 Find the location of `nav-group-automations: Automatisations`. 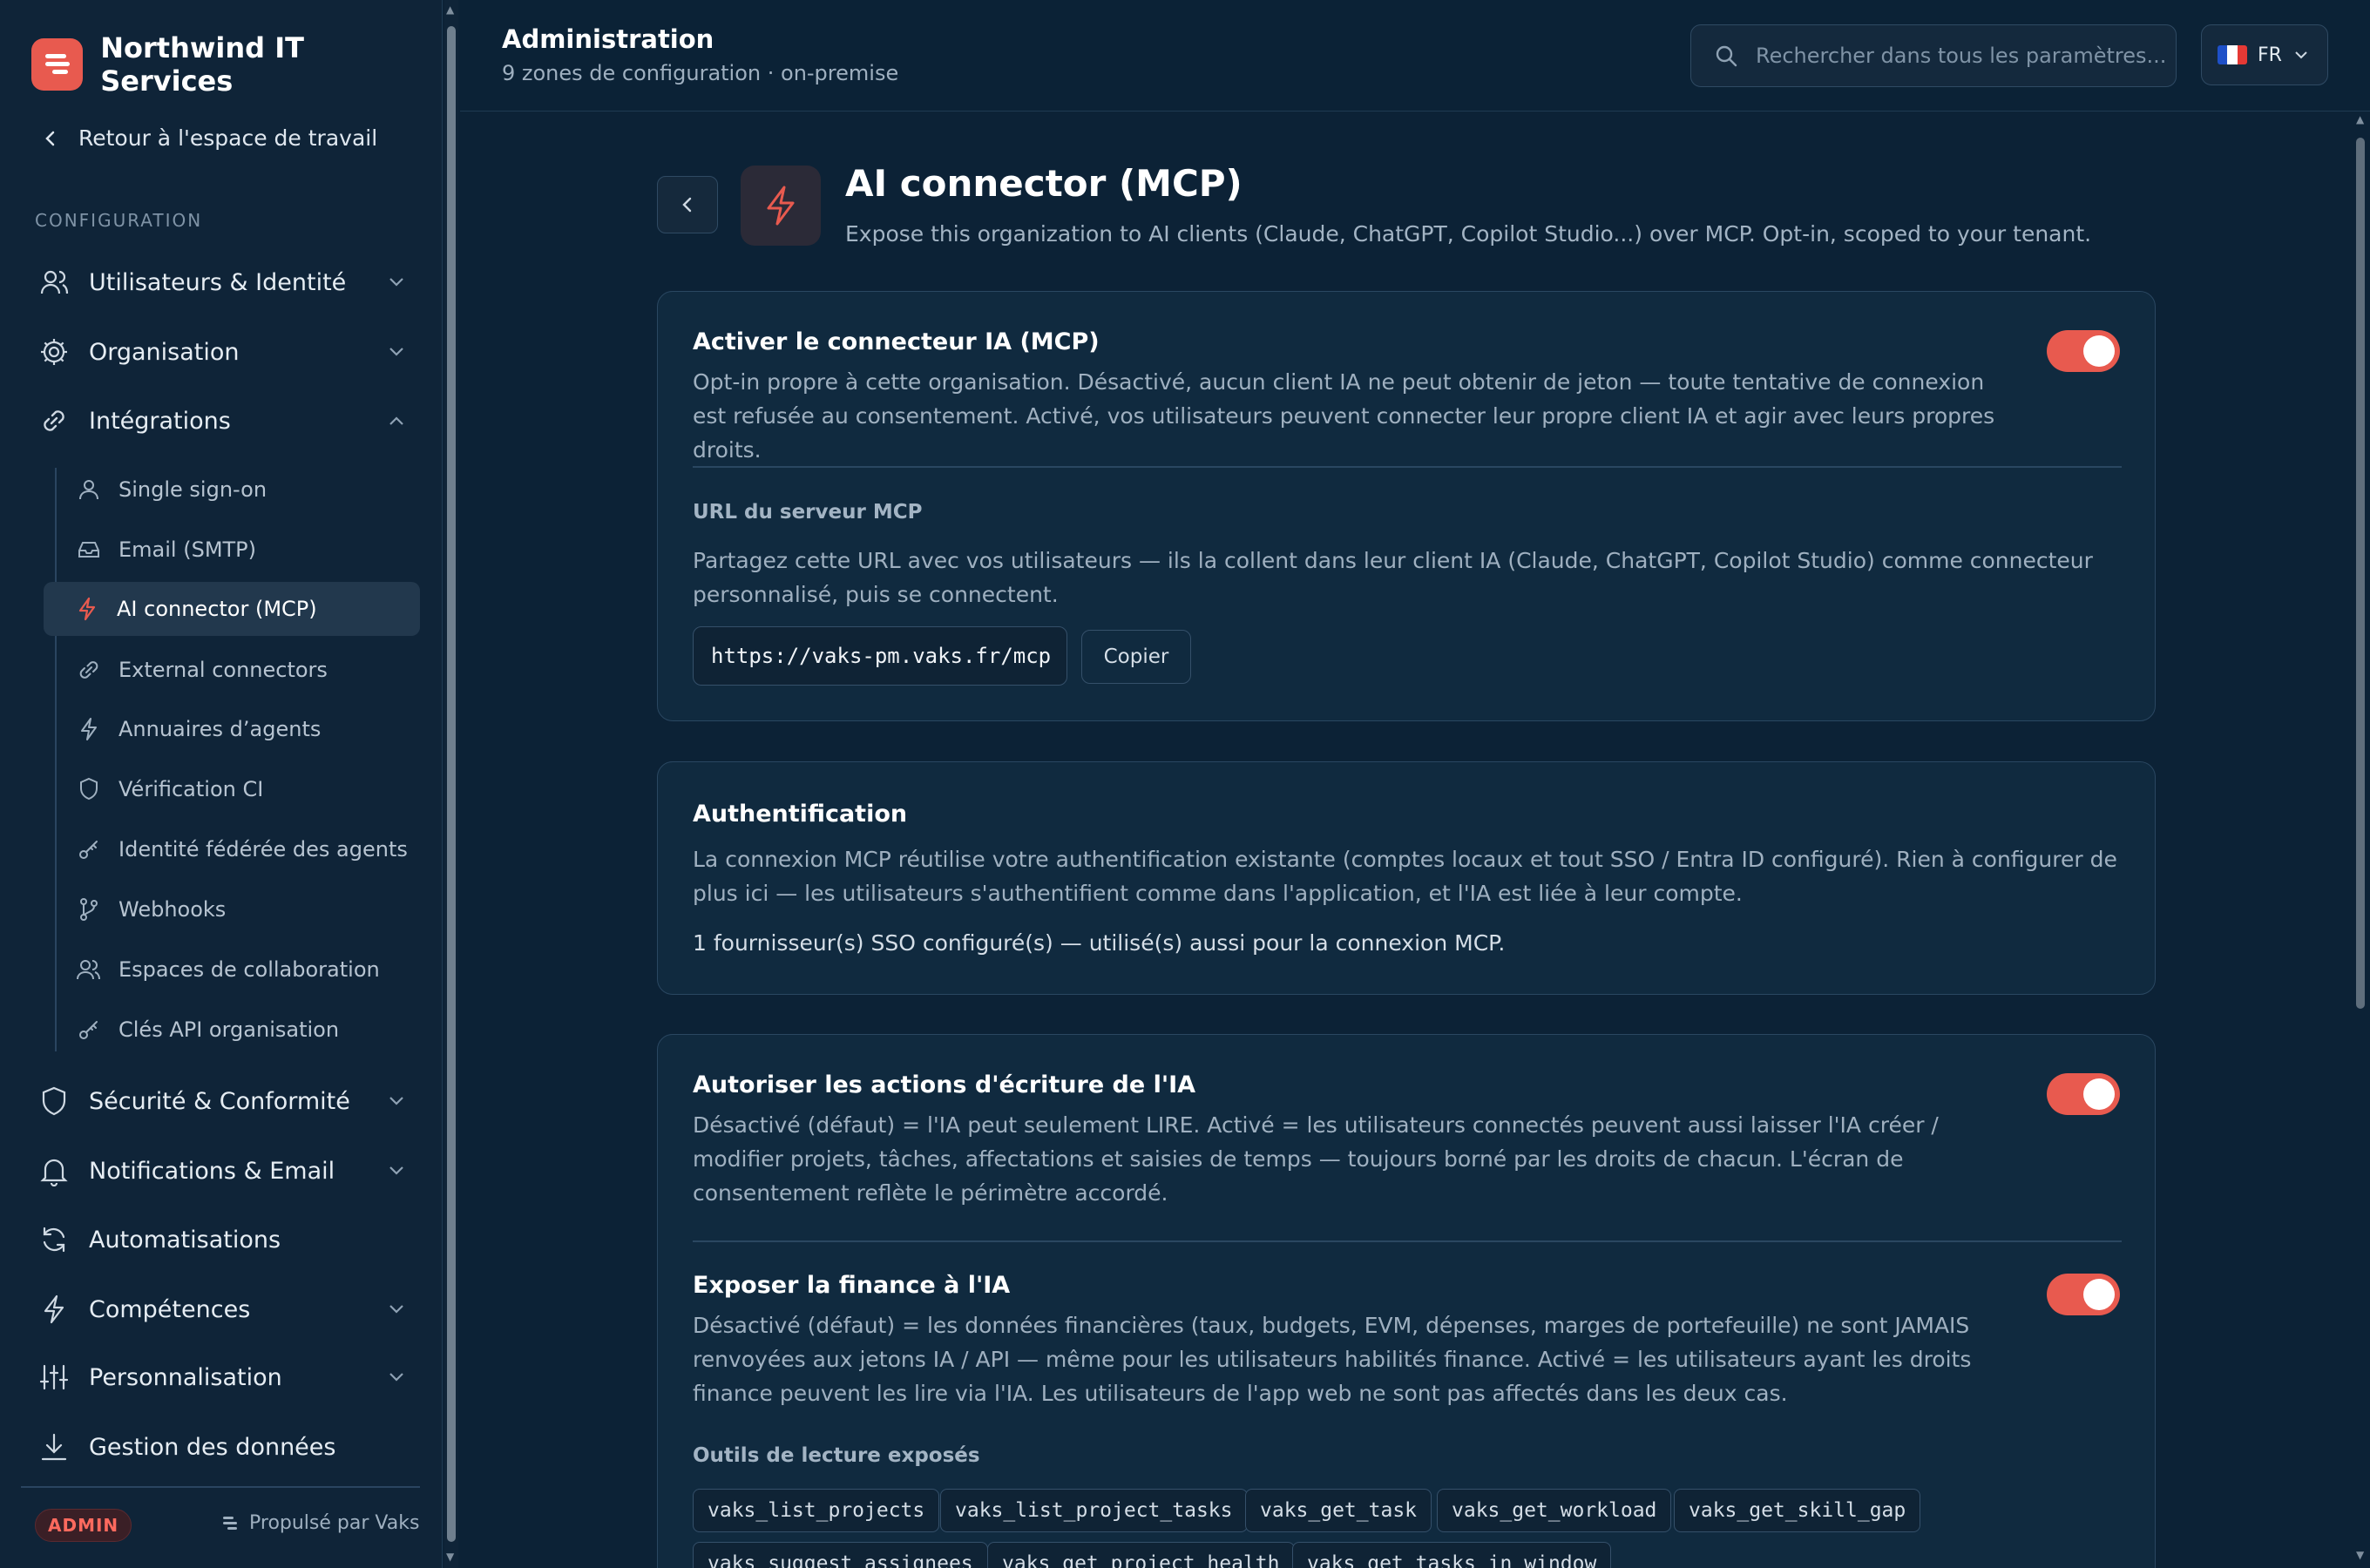

nav-group-automations: Automatisations is located at coordinates (222, 1240).